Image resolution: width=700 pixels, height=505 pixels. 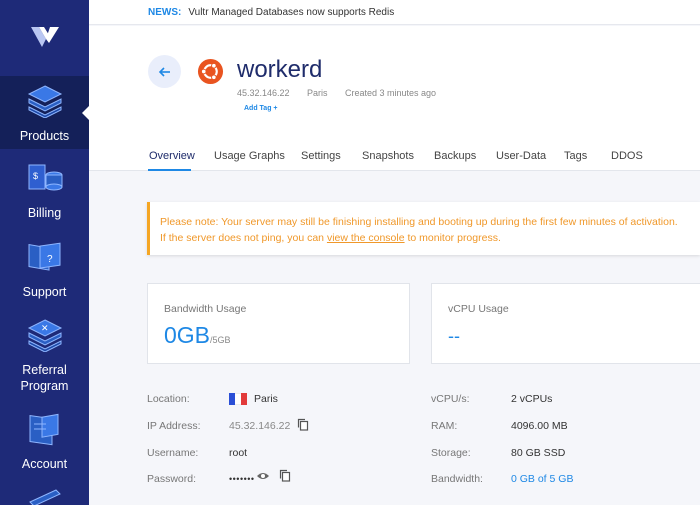 I want to click on vcpu-usage-card: vCPU Usage --, so click(x=565, y=323).